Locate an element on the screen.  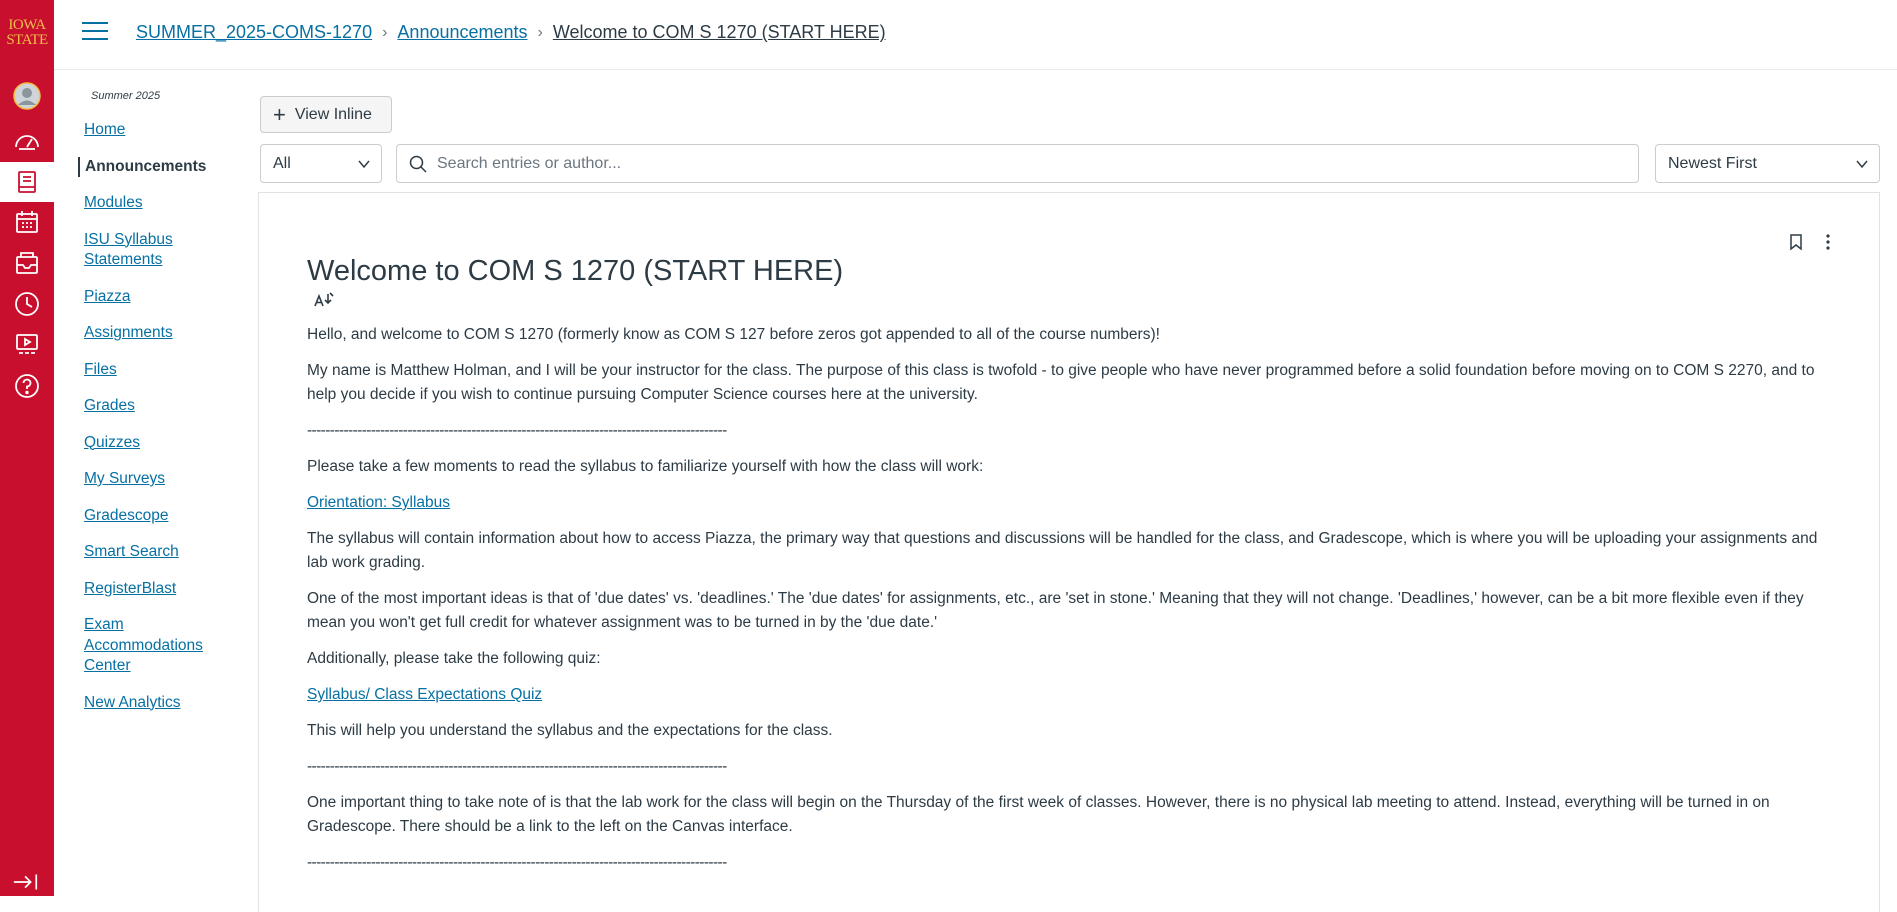
hamburger-menu-icon is located at coordinates (95, 33).